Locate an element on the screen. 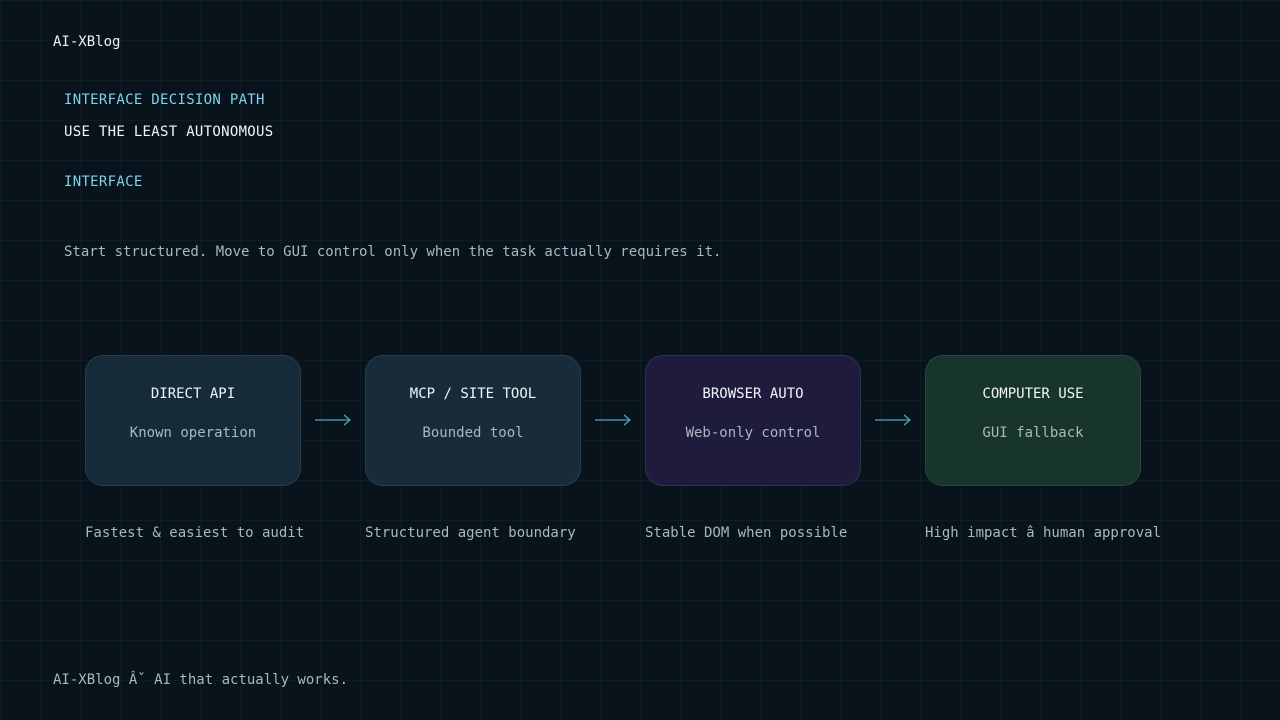  step-description: Bounded tool is located at coordinates (473, 433).